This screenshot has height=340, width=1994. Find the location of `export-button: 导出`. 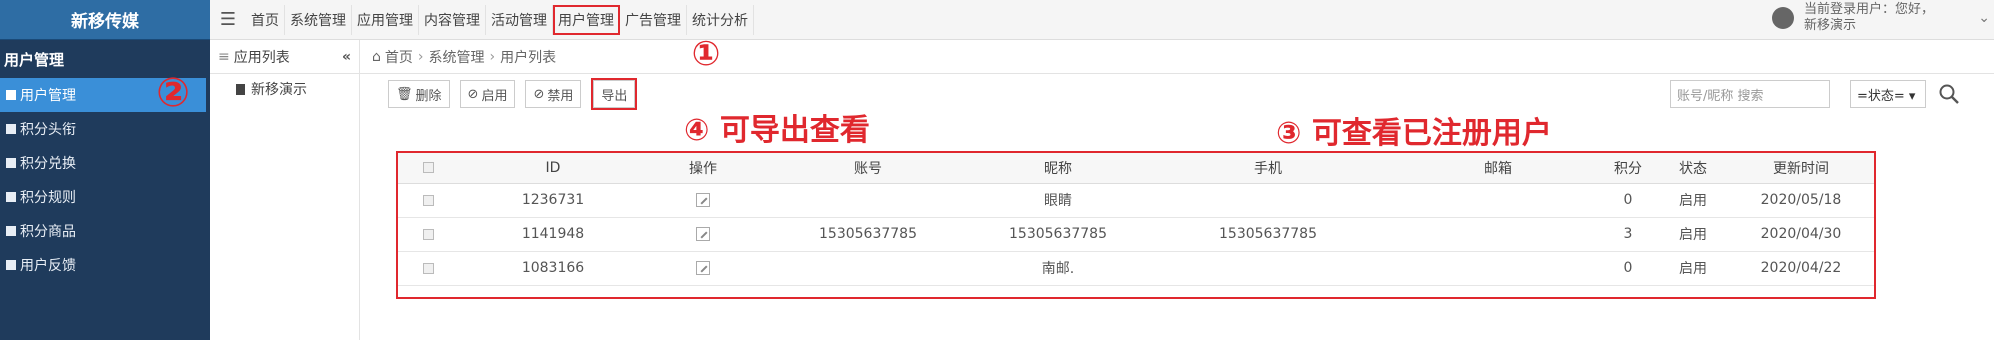

export-button: 导出 is located at coordinates (614, 94).